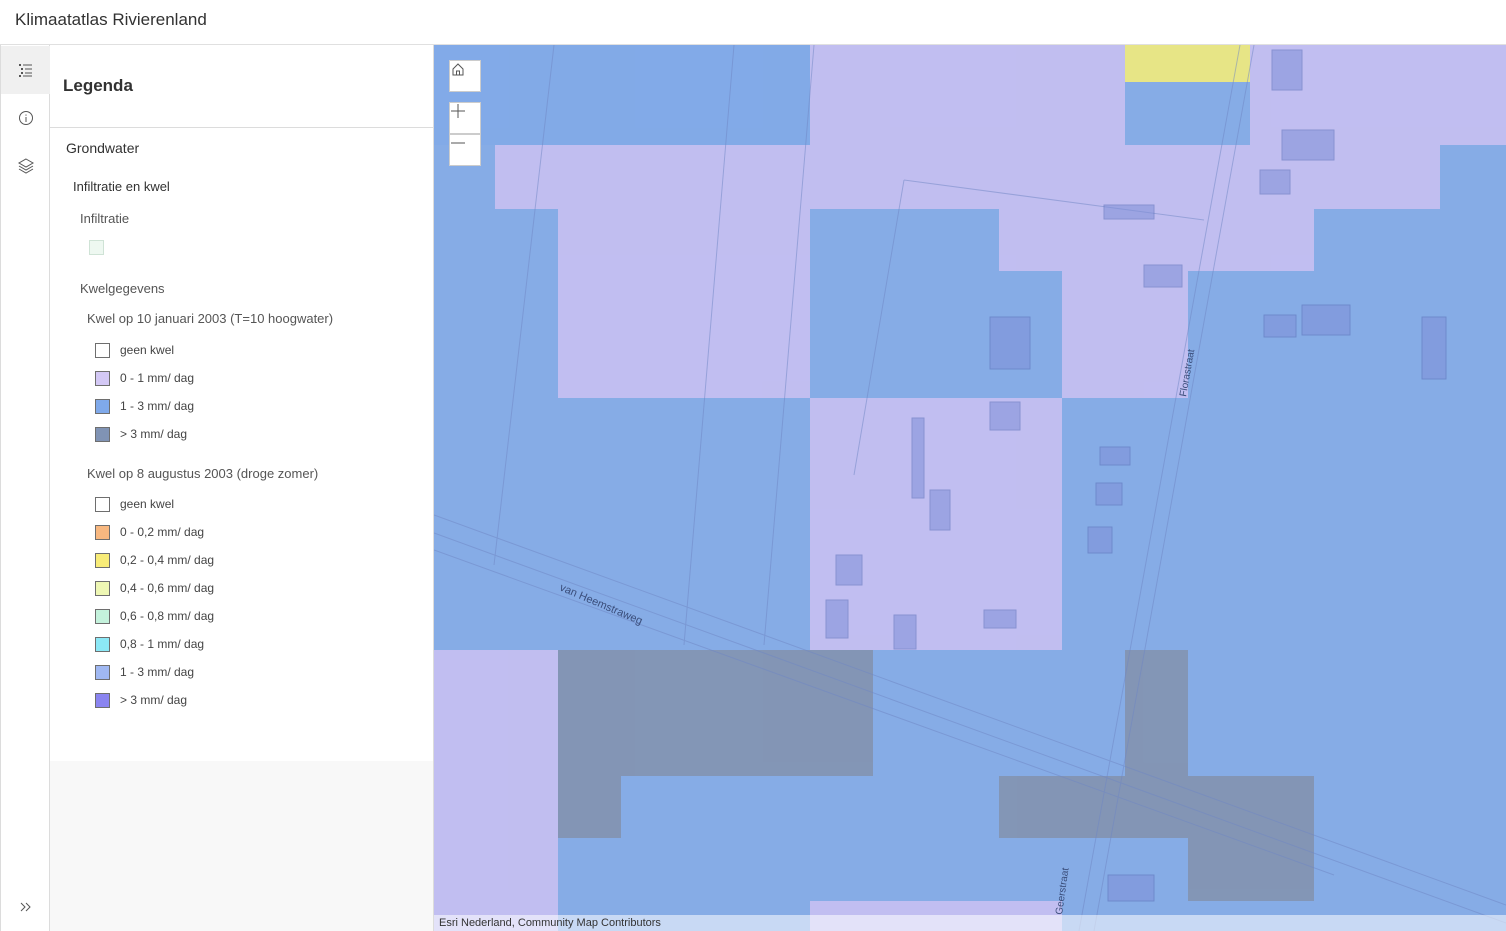 The width and height of the screenshot is (1506, 931). Describe the element at coordinates (25, 488) in the screenshot. I see `side-rail` at that location.